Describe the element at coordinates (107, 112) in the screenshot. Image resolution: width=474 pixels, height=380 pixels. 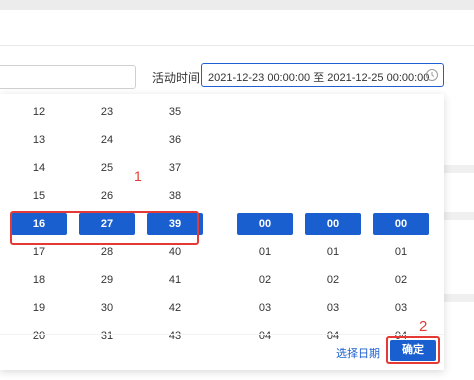
I see `option: 23` at that location.